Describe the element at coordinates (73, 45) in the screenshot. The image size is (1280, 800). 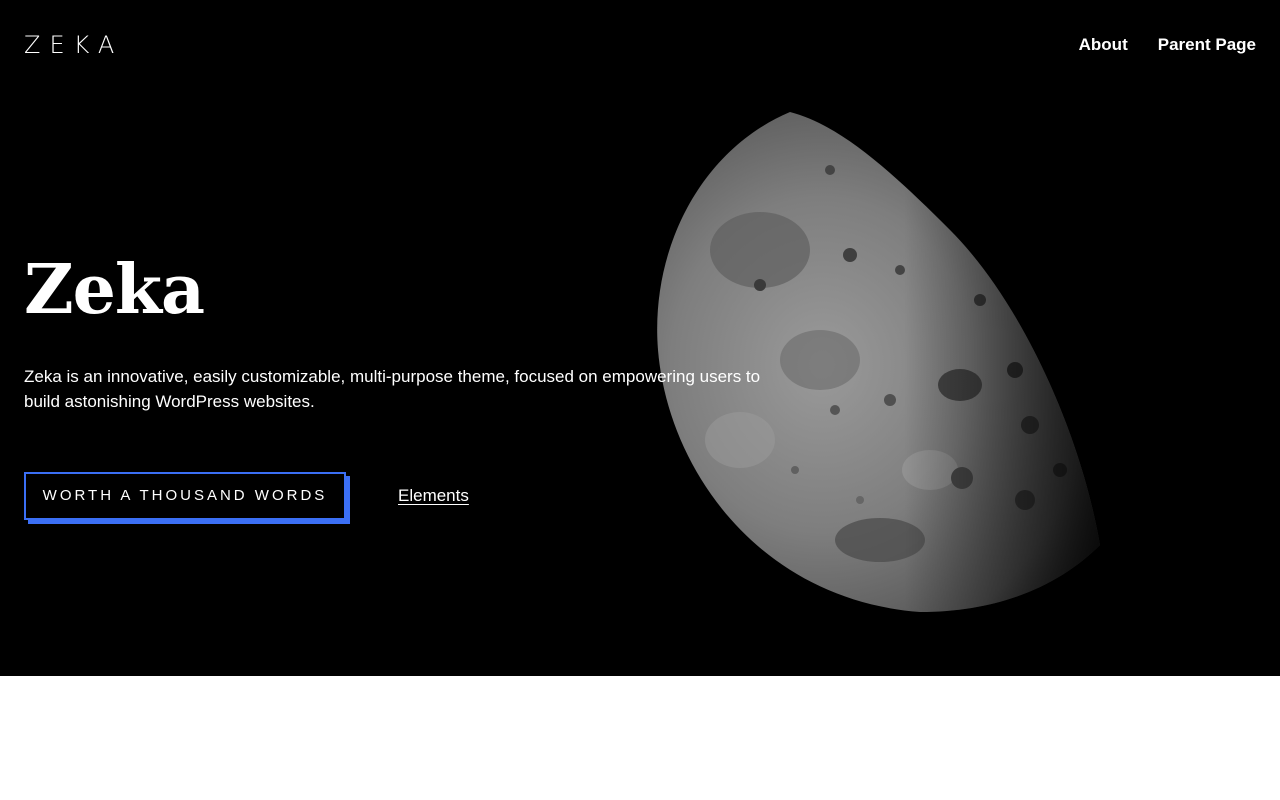
I see `site-logo: ZEKA` at that location.